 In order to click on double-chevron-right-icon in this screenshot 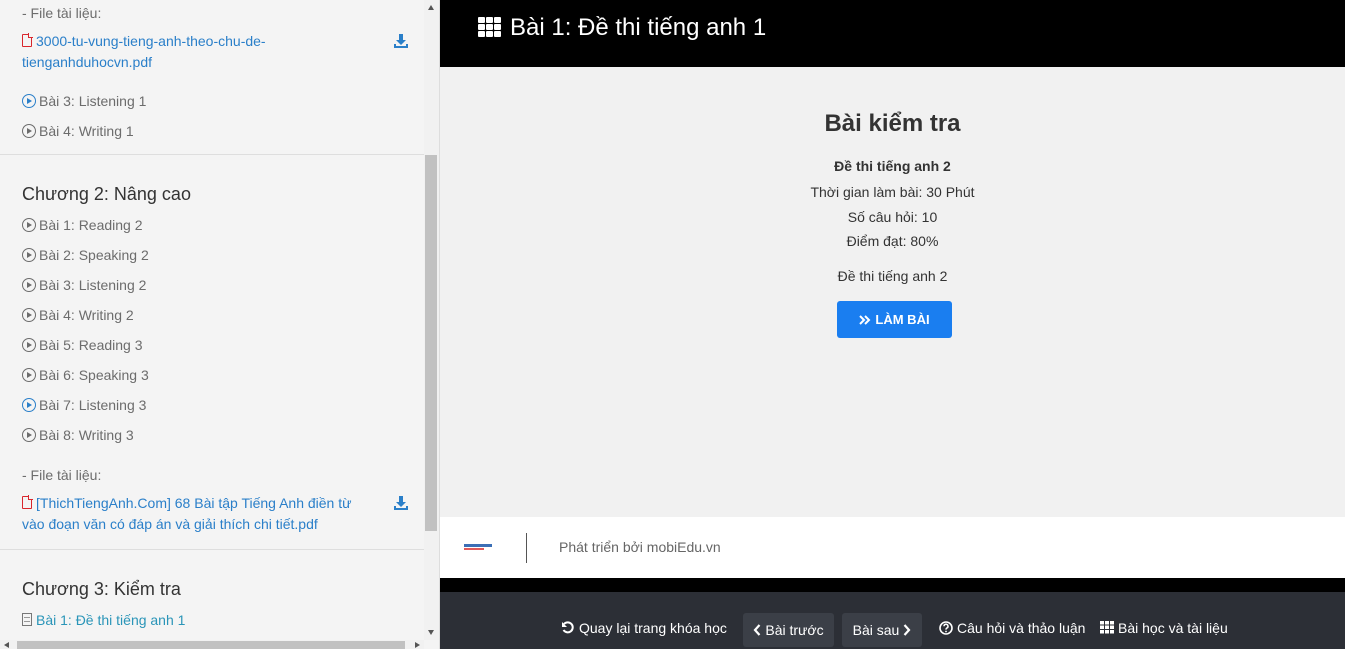, I will do `click(865, 319)`.